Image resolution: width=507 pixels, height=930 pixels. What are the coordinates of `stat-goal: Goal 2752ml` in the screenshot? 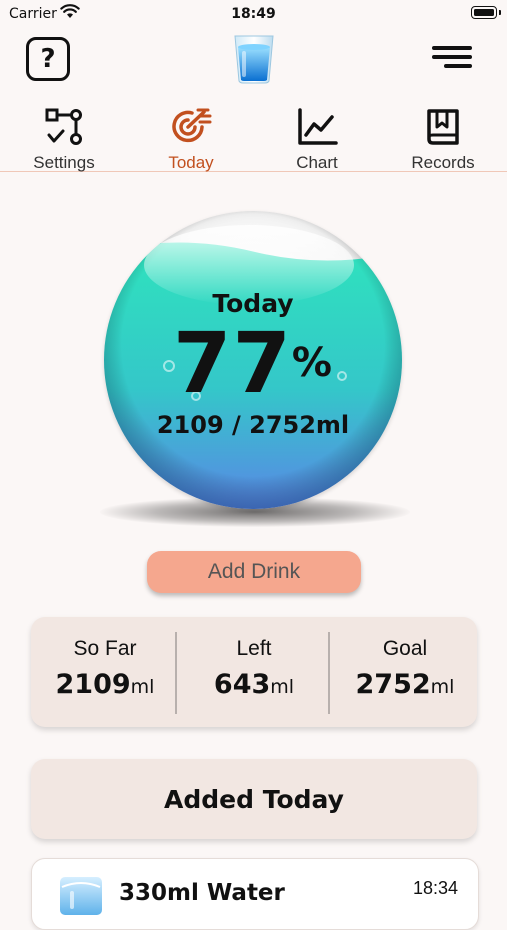 It's located at (405, 672).